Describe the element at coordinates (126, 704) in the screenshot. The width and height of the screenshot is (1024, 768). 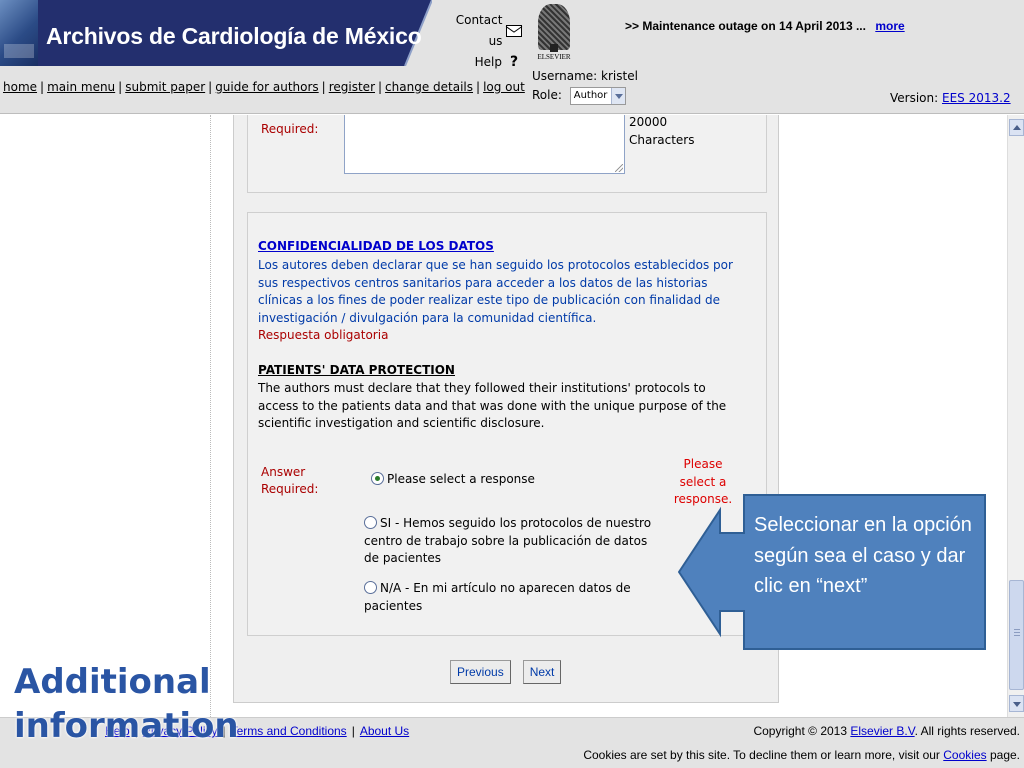
I see `slide-title: Additional information` at that location.